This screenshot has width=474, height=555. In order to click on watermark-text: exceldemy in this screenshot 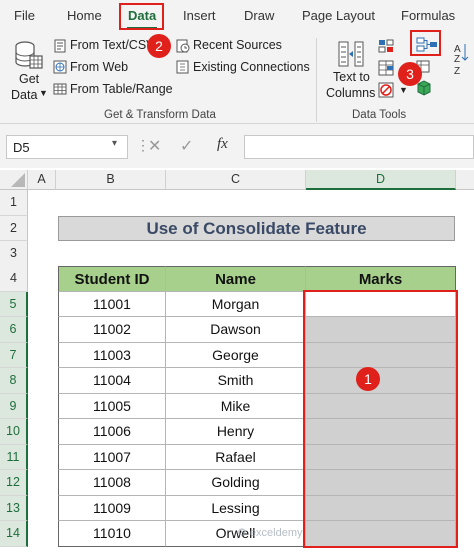, I will do `click(276, 533)`.